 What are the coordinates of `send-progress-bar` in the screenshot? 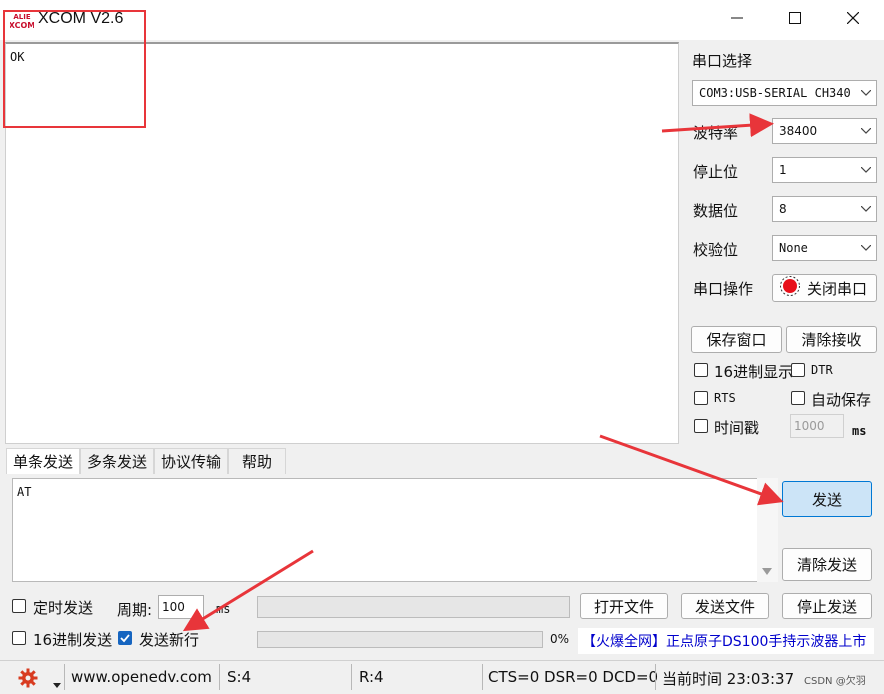 It's located at (400, 639).